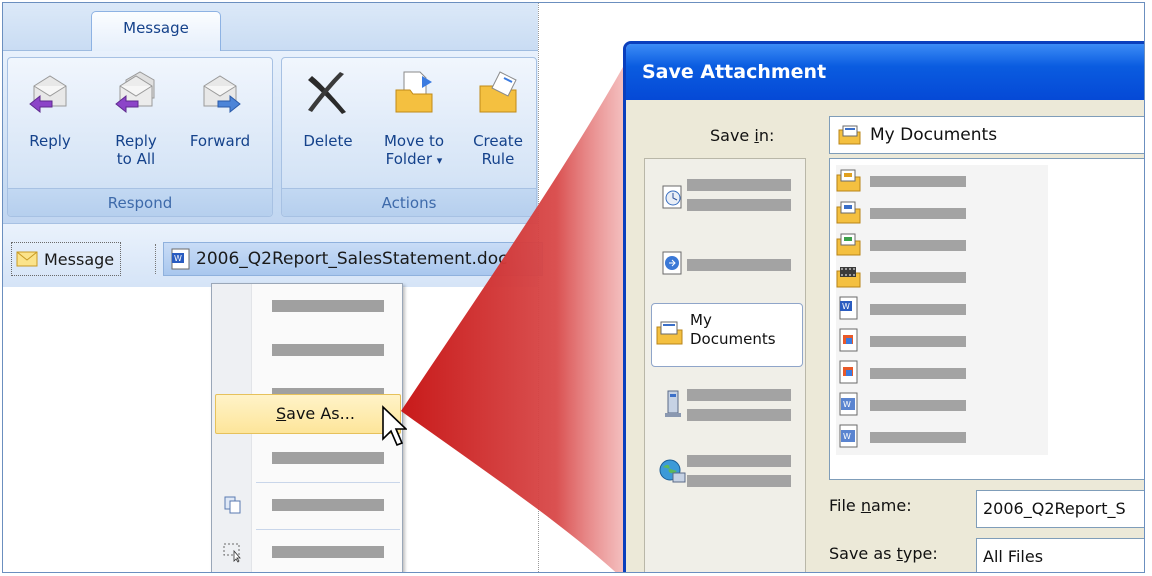 This screenshot has height=576, width=1152. Describe the element at coordinates (885, 72) in the screenshot. I see `dialog-title-bar: Save Attachment` at that location.